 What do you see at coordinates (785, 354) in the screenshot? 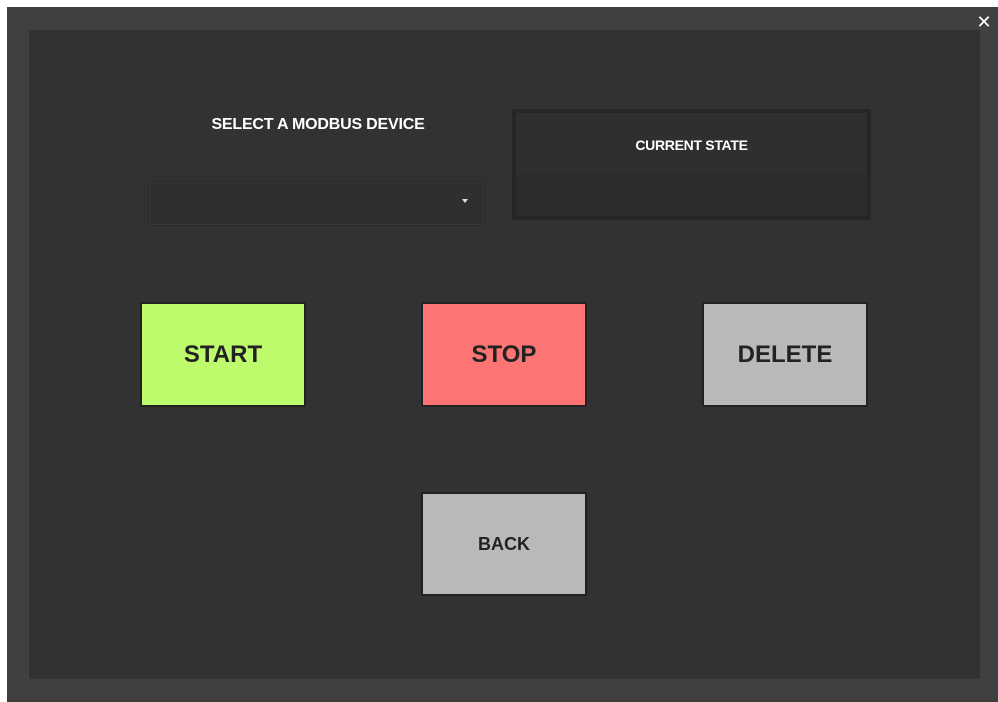
I see `delete-button: DELETE` at bounding box center [785, 354].